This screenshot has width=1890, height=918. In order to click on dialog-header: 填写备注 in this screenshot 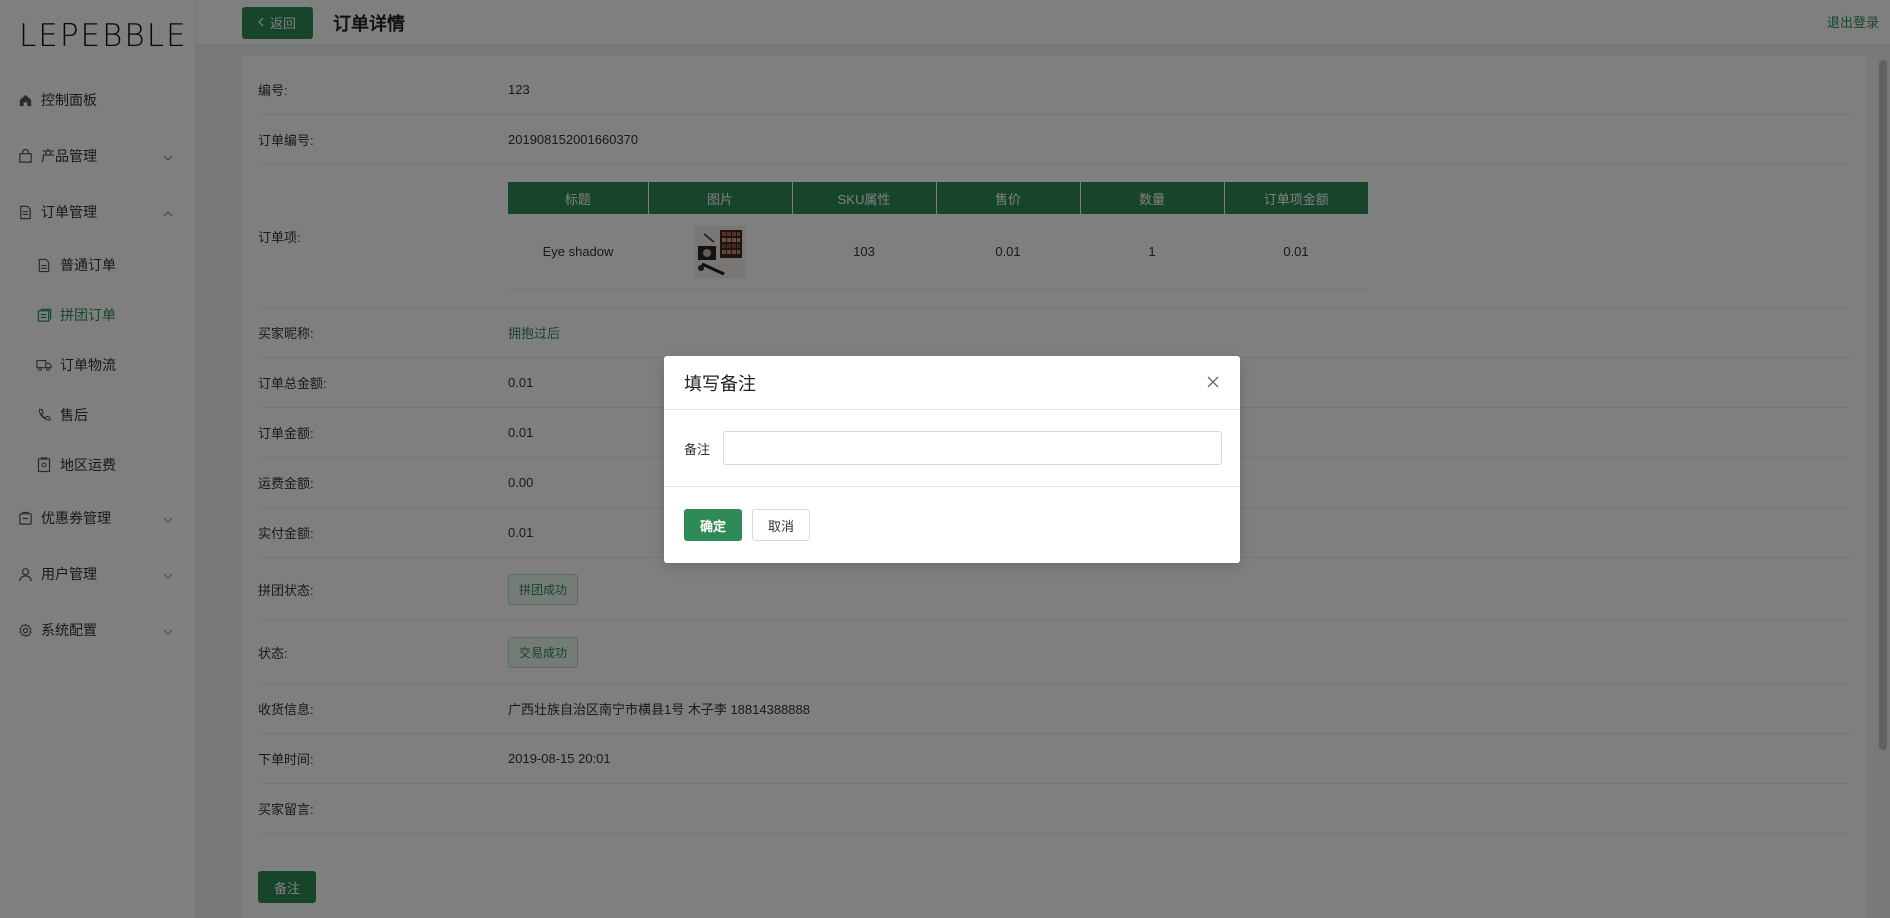, I will do `click(952, 383)`.